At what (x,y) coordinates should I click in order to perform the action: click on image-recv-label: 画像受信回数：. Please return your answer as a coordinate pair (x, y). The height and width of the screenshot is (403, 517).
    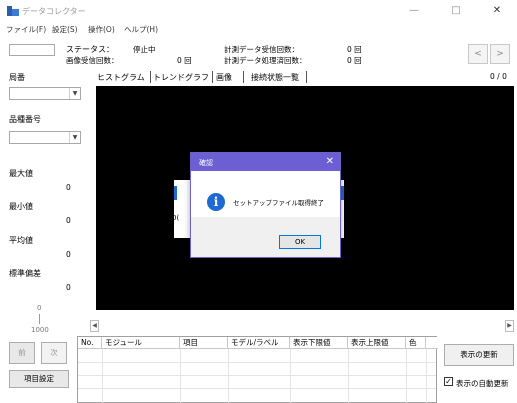
    Looking at the image, I should click on (92, 60).